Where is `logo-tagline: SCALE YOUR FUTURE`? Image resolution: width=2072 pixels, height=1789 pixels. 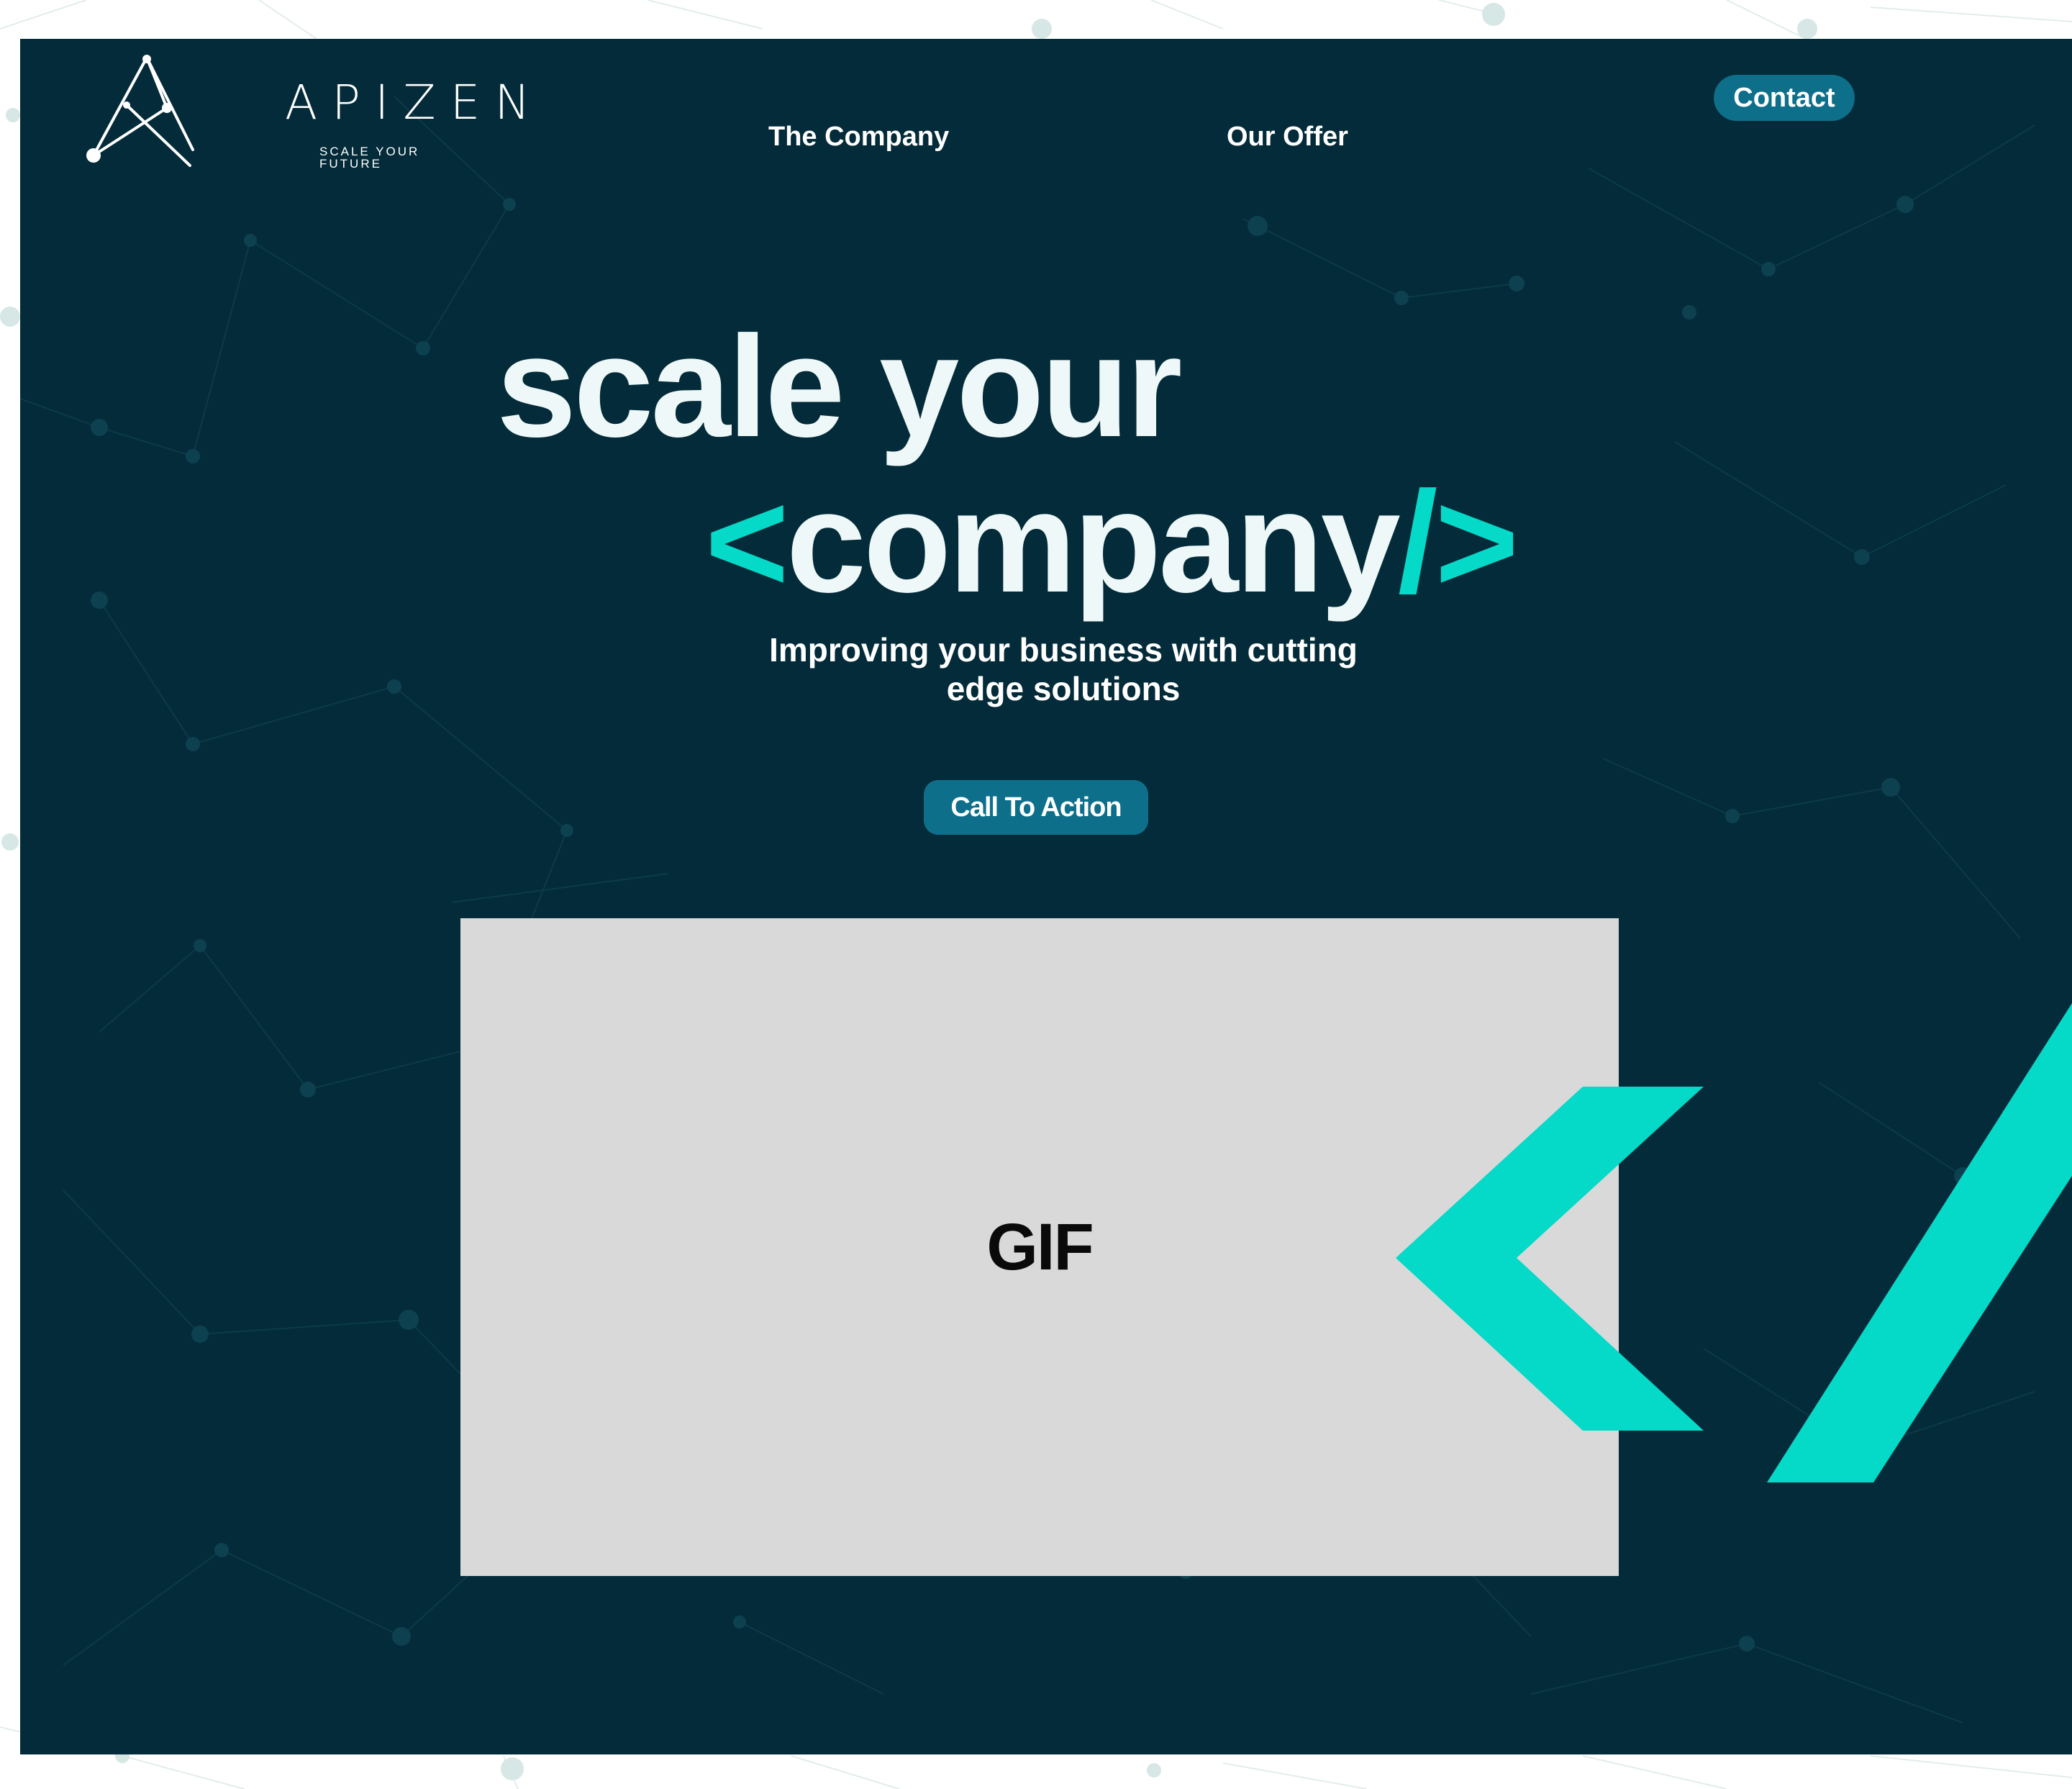
logo-tagline: SCALE YOUR FUTURE is located at coordinates (370, 158).